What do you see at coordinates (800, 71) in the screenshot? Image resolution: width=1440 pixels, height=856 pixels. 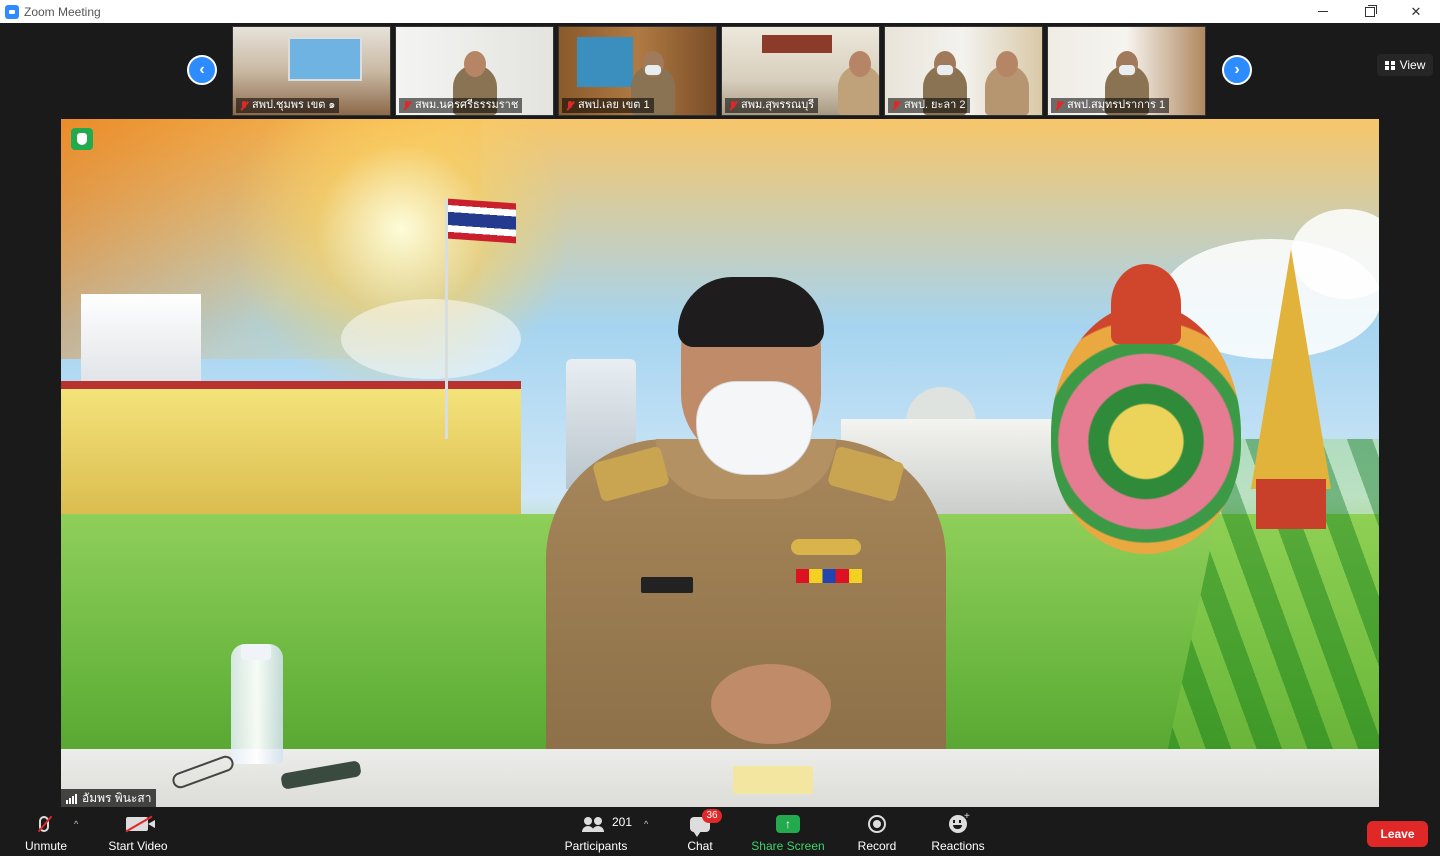 I see `participant-thumbnail: สพม.สุพรรณบุรี` at bounding box center [800, 71].